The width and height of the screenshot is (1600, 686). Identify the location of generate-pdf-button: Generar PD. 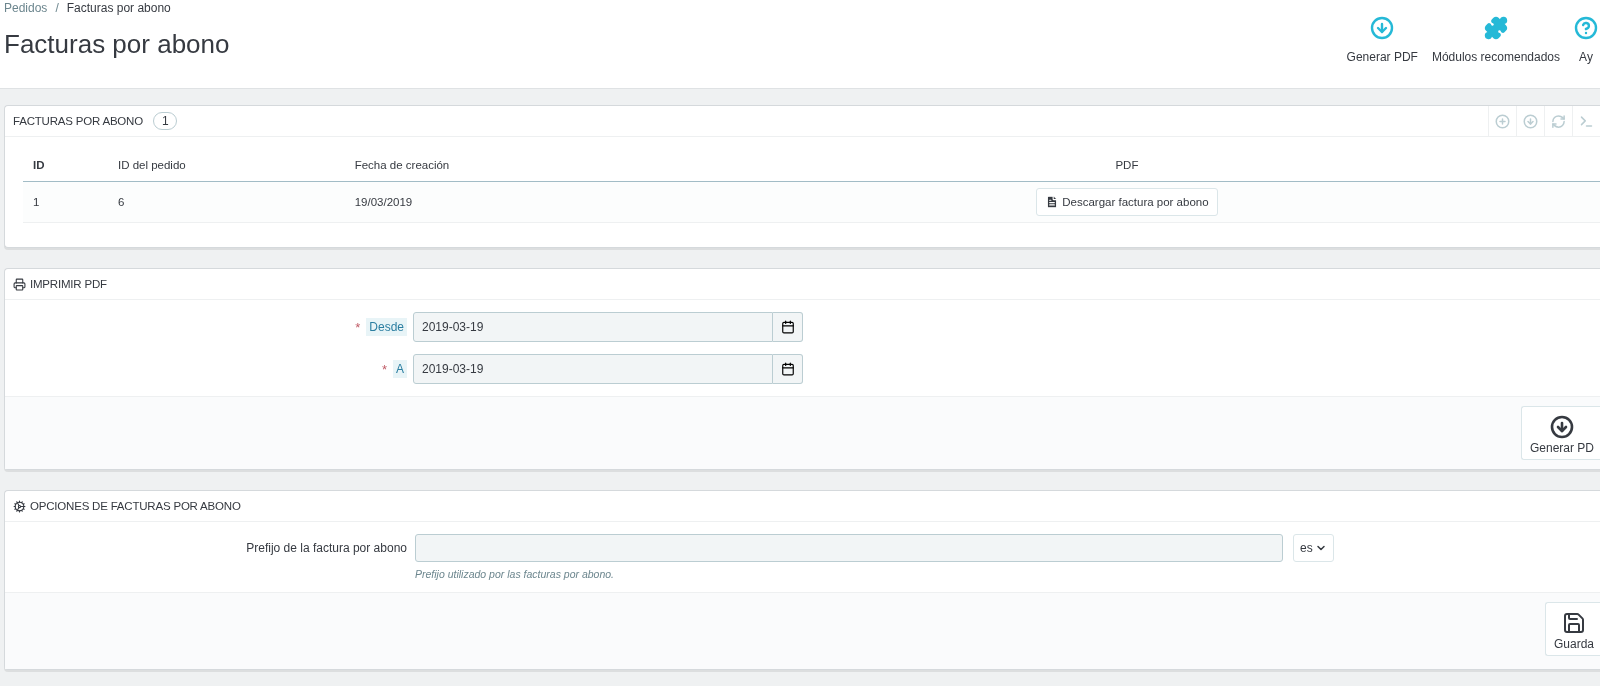
(1560, 433).